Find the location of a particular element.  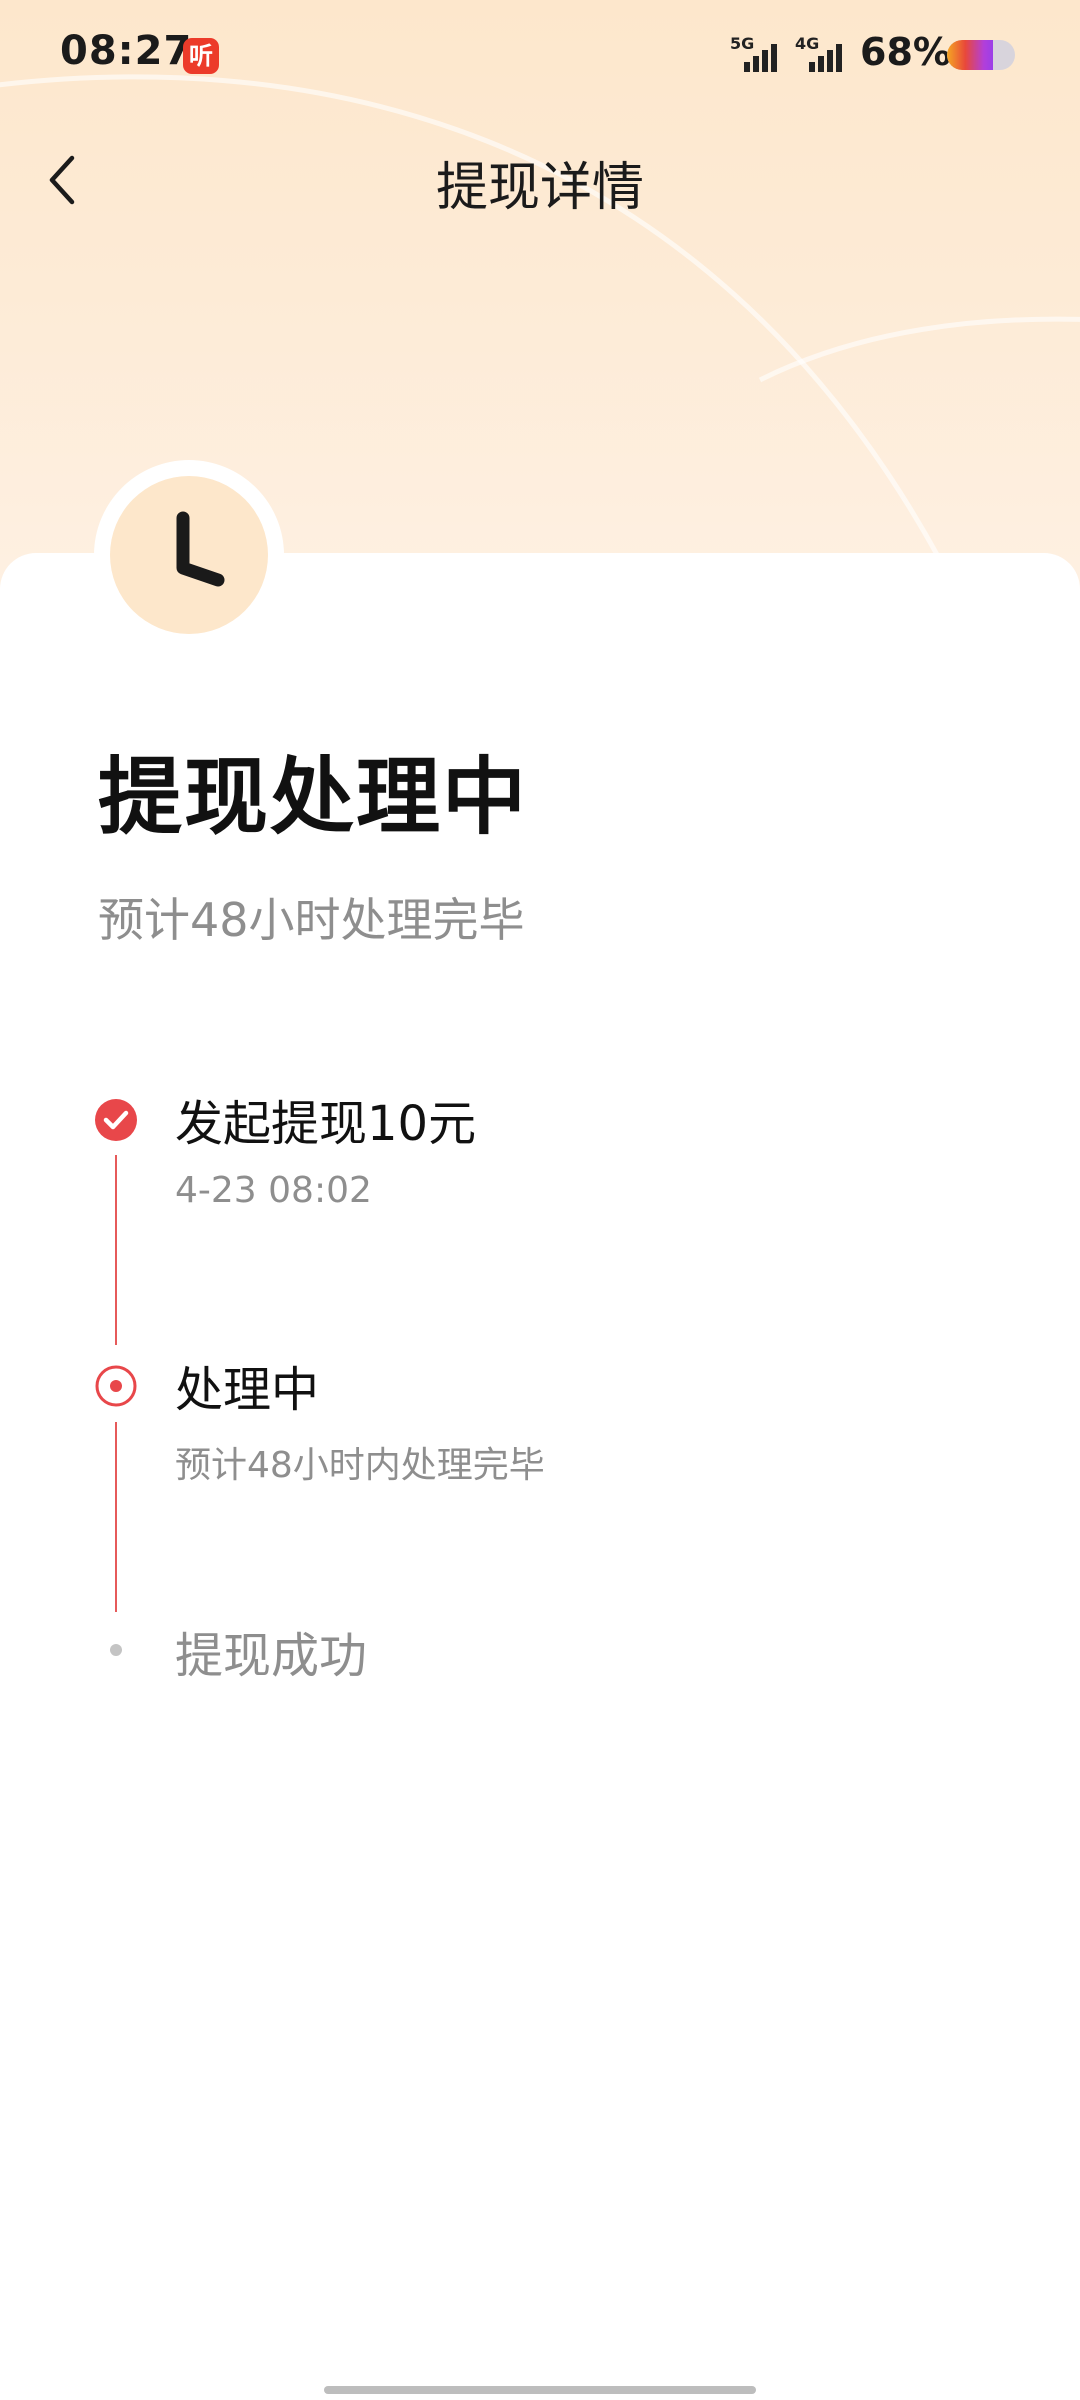

current-step-icon is located at coordinates (116, 1386).